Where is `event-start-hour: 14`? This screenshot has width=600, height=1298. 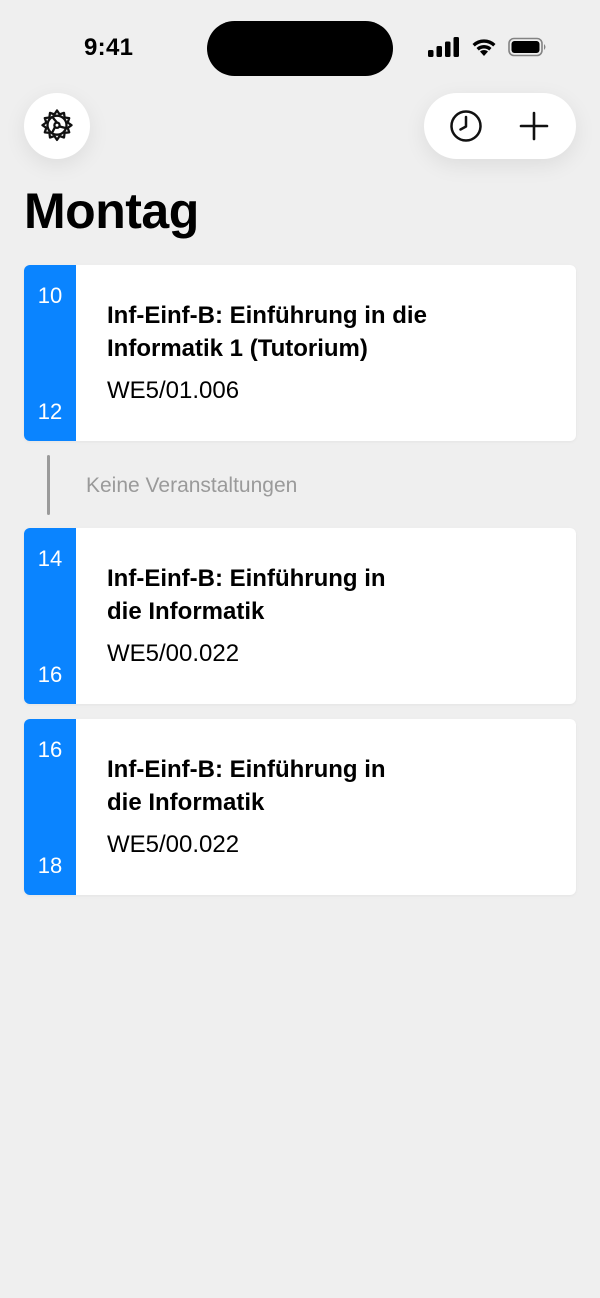 event-start-hour: 14 is located at coordinates (50, 558).